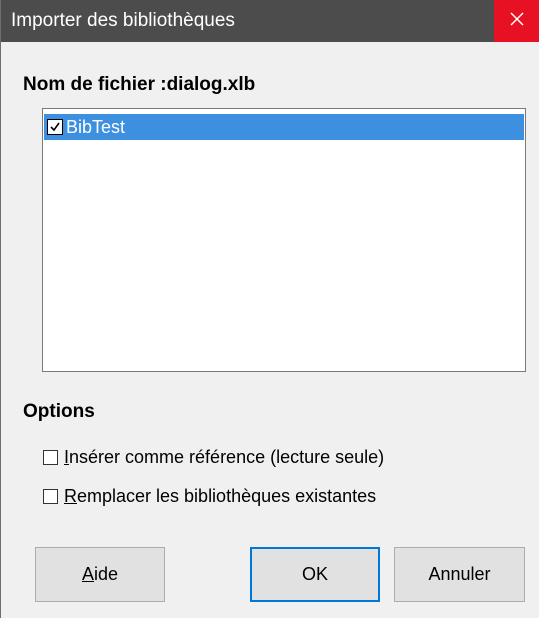 Image resolution: width=539 pixels, height=618 pixels. Describe the element at coordinates (123, 20) in the screenshot. I see `window-title: Importer des bibliothèques` at that location.